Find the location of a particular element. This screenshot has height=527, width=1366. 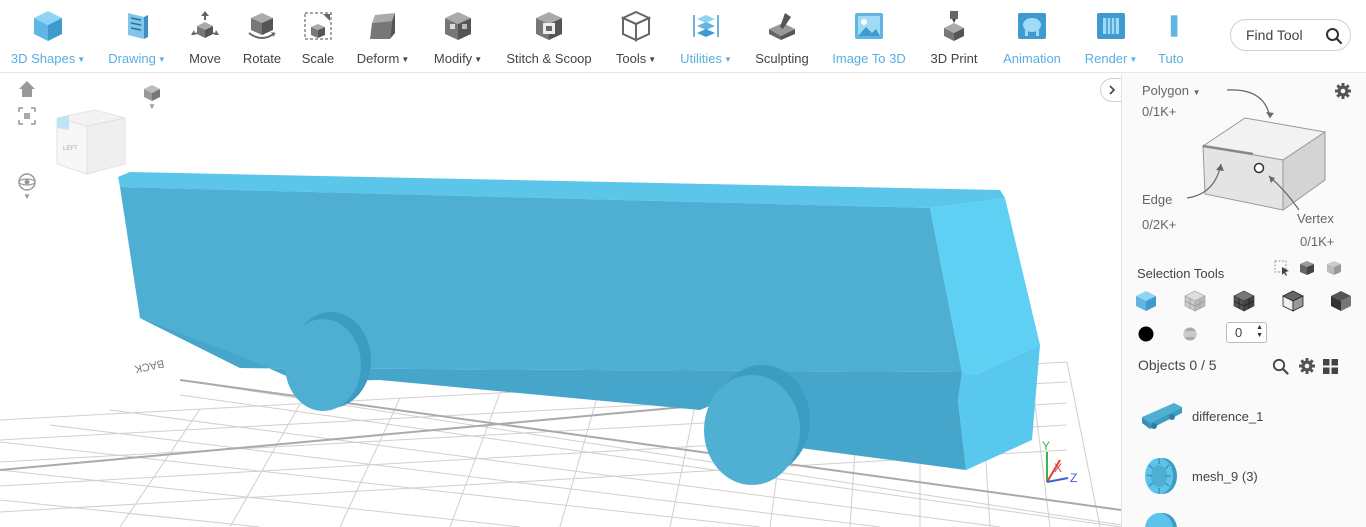

tool-label: Sculpting is located at coordinates (782, 58).